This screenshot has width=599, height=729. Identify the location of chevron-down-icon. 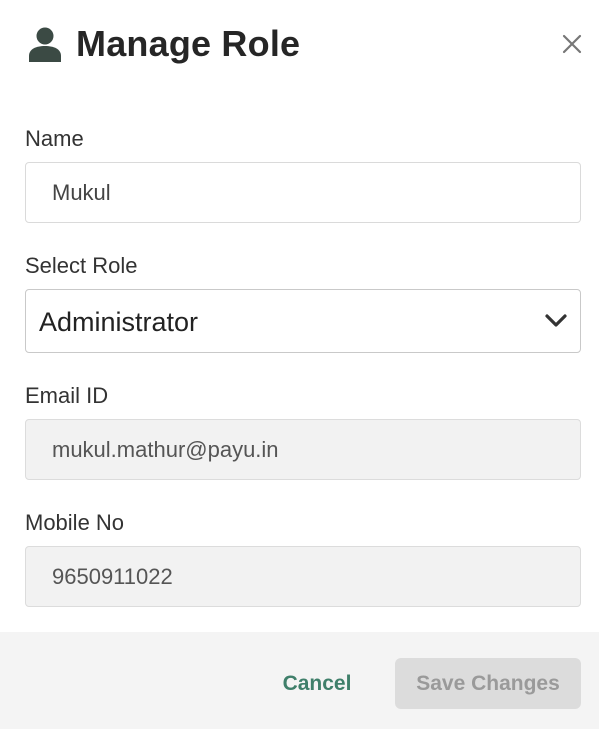
(556, 320).